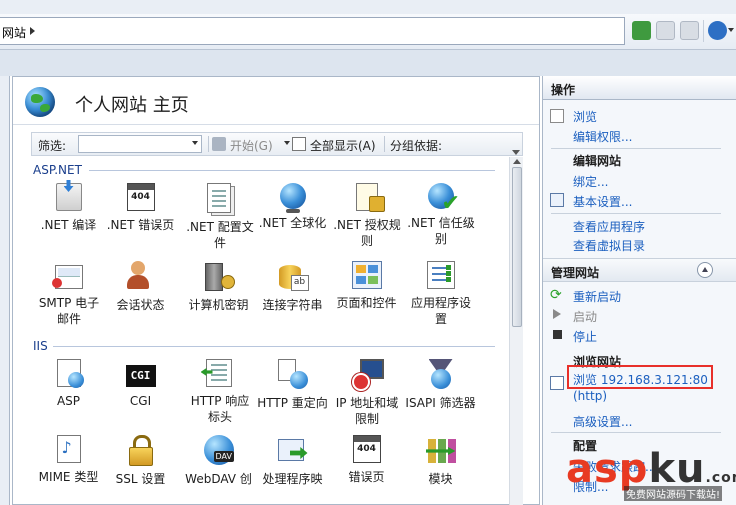 The width and height of the screenshot is (736, 505). Describe the element at coordinates (516, 153) in the screenshot. I see `filterbar-scroll-down-icon` at that location.